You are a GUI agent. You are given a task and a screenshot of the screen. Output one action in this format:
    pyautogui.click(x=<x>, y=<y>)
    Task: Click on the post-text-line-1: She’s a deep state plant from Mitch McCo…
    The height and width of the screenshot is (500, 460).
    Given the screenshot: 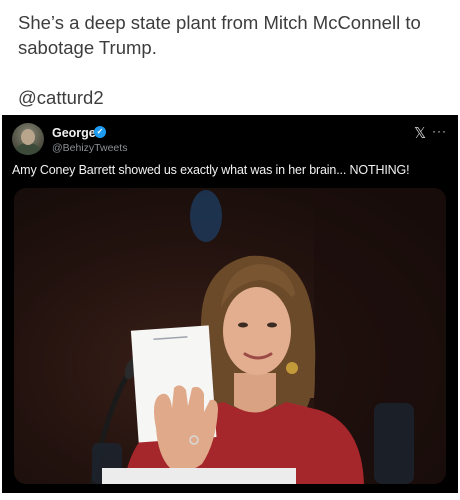 What is the action you would take?
    pyautogui.click(x=219, y=22)
    